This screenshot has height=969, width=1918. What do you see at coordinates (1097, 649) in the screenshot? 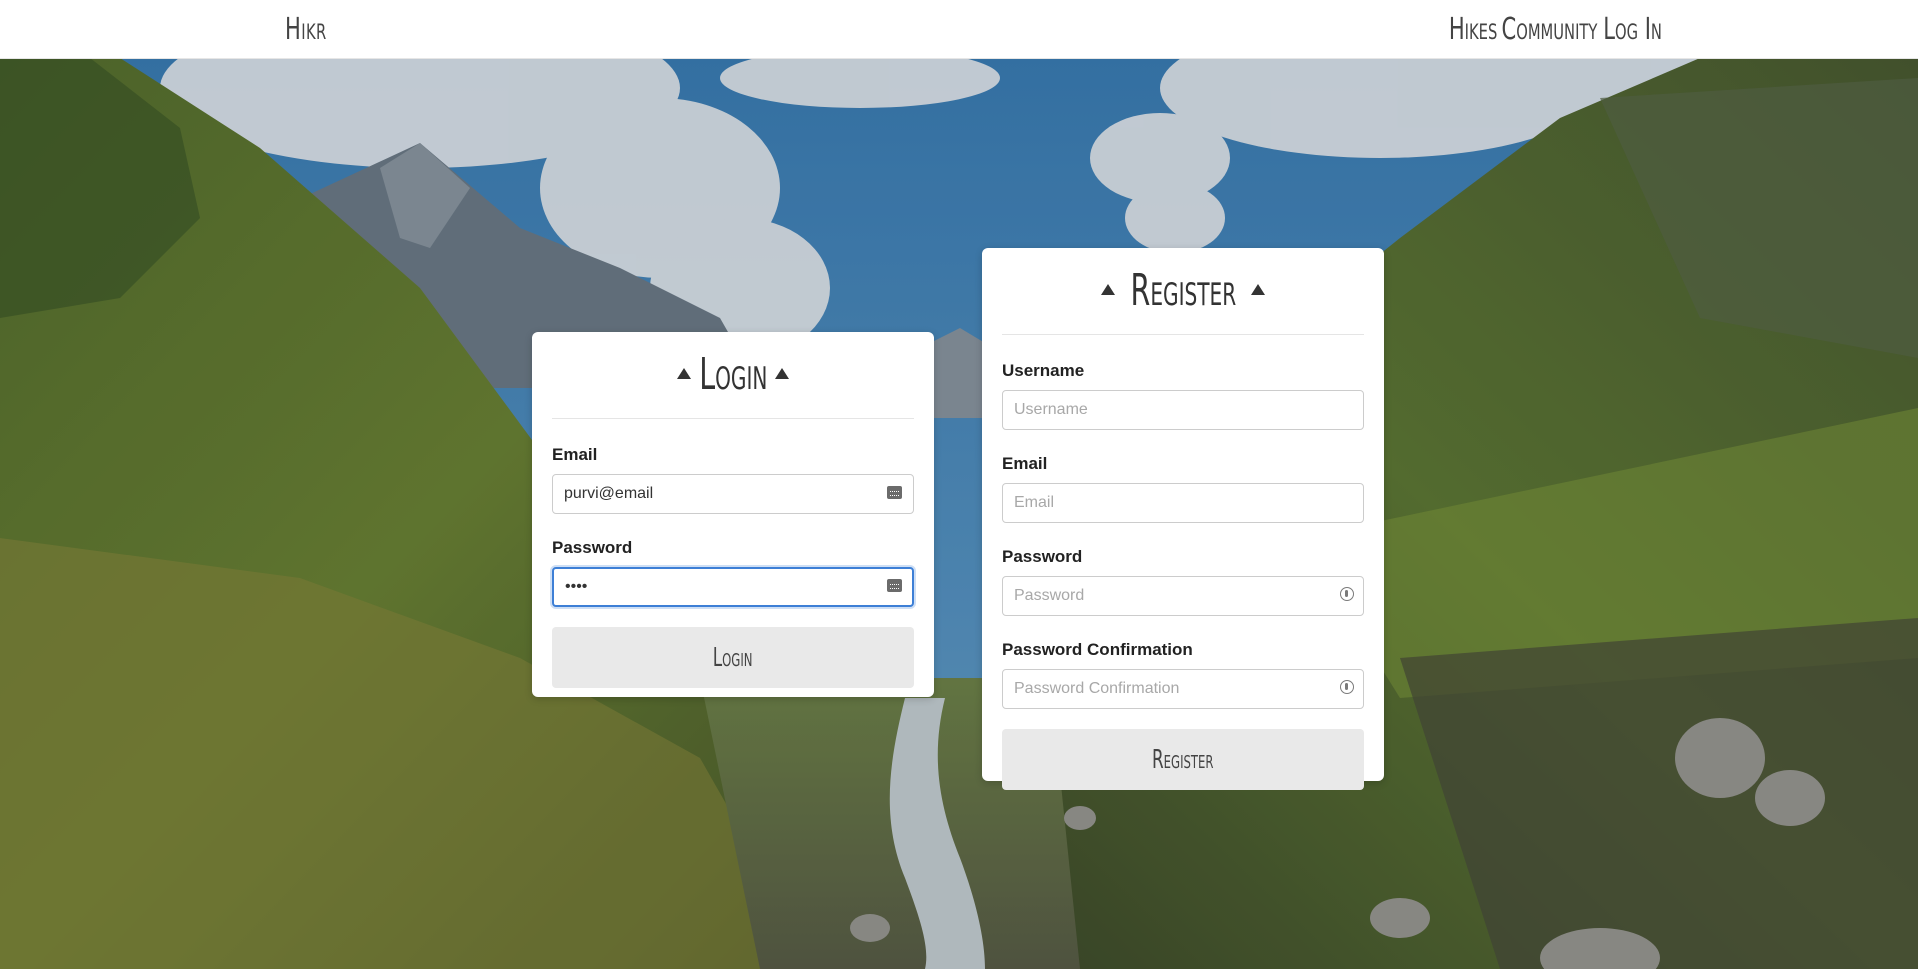
I see `register-confirm-label: Password Confirmation` at bounding box center [1097, 649].